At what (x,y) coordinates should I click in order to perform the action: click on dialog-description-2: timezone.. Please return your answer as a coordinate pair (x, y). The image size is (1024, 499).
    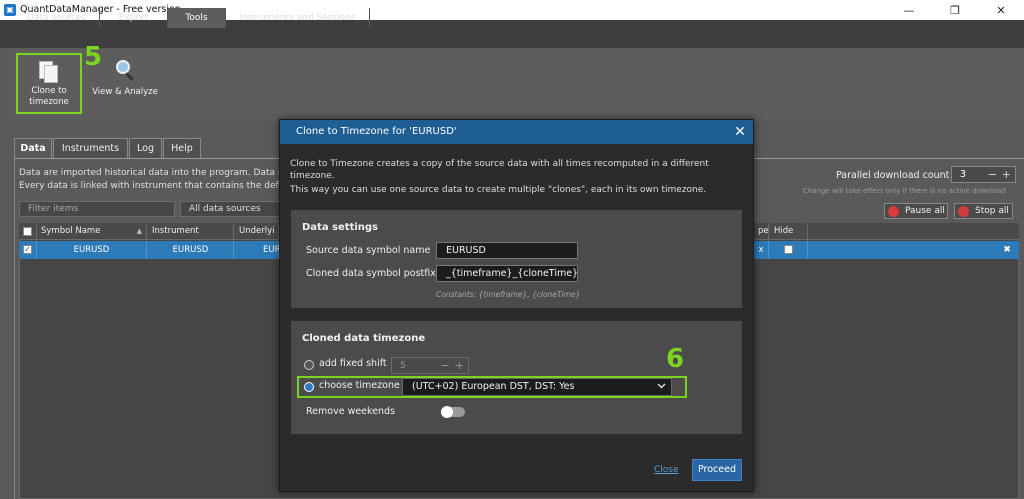
    Looking at the image, I should click on (312, 176).